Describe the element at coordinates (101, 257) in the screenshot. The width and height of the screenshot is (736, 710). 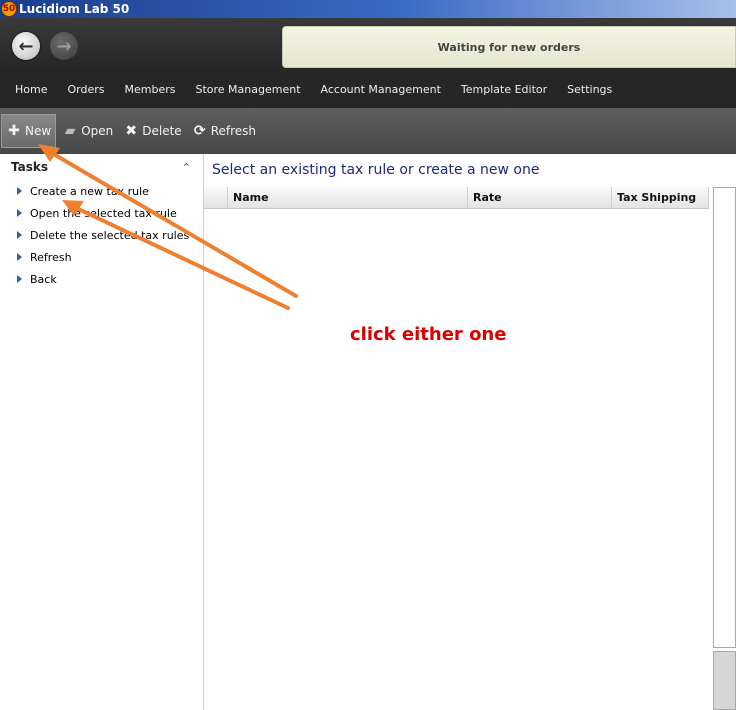
I see `task-refresh: Refresh` at that location.